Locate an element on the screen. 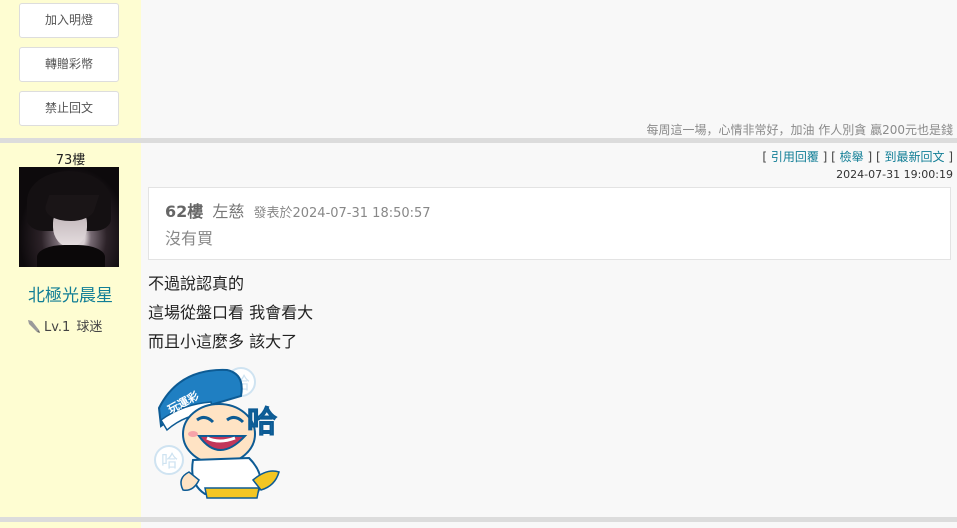 The width and height of the screenshot is (957, 528). post-timestamp: 2024-07-31 19:00:19 is located at coordinates (894, 174).